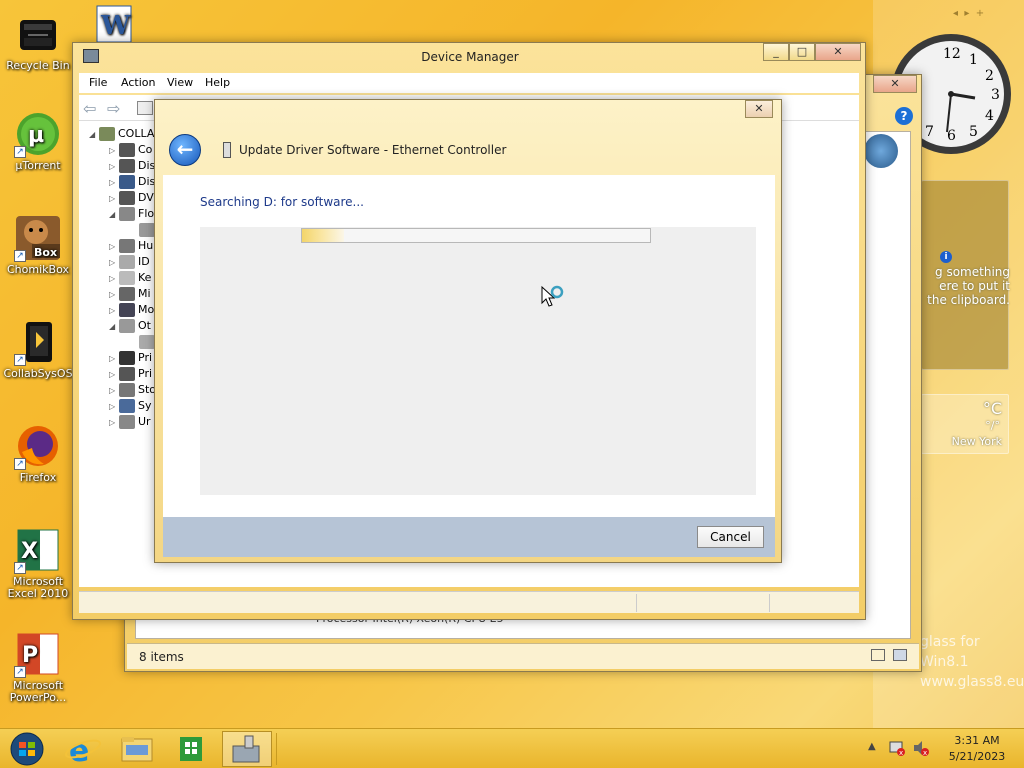  What do you see at coordinates (904, 116) in the screenshot?
I see `explorer-help-icon: ?` at bounding box center [904, 116].